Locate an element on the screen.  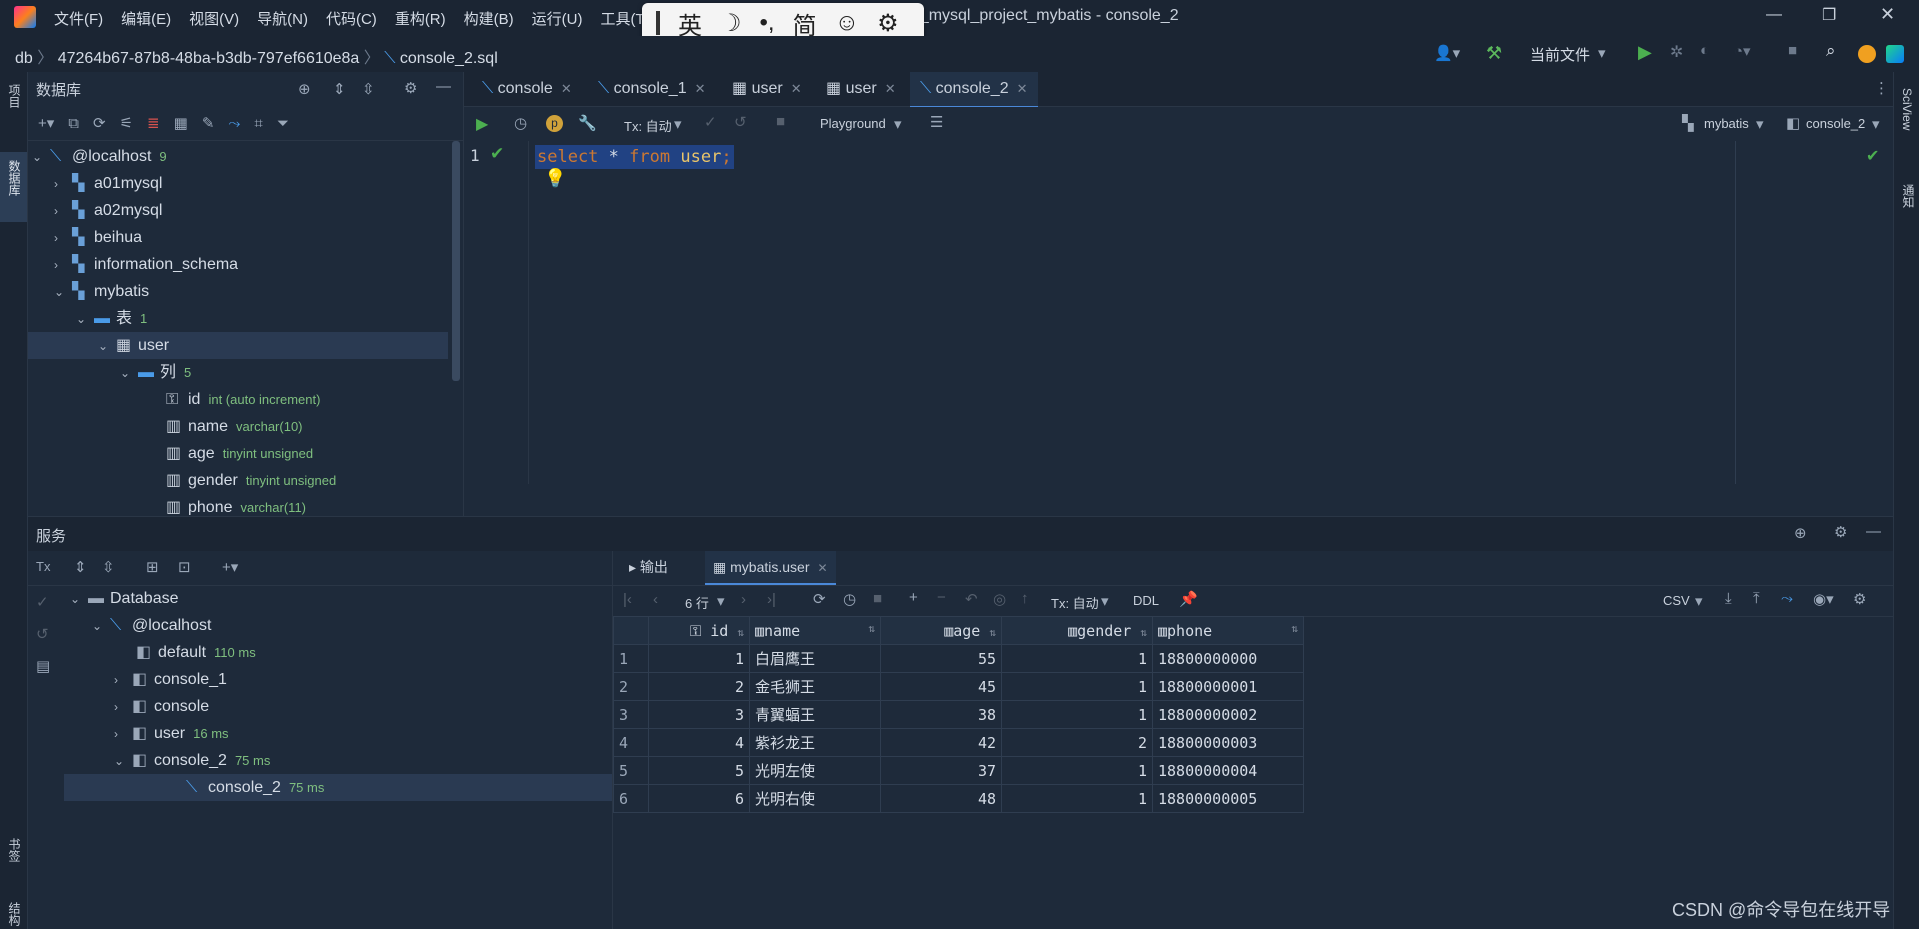
first-page-icon: |‹ is located at coordinates (627, 599).